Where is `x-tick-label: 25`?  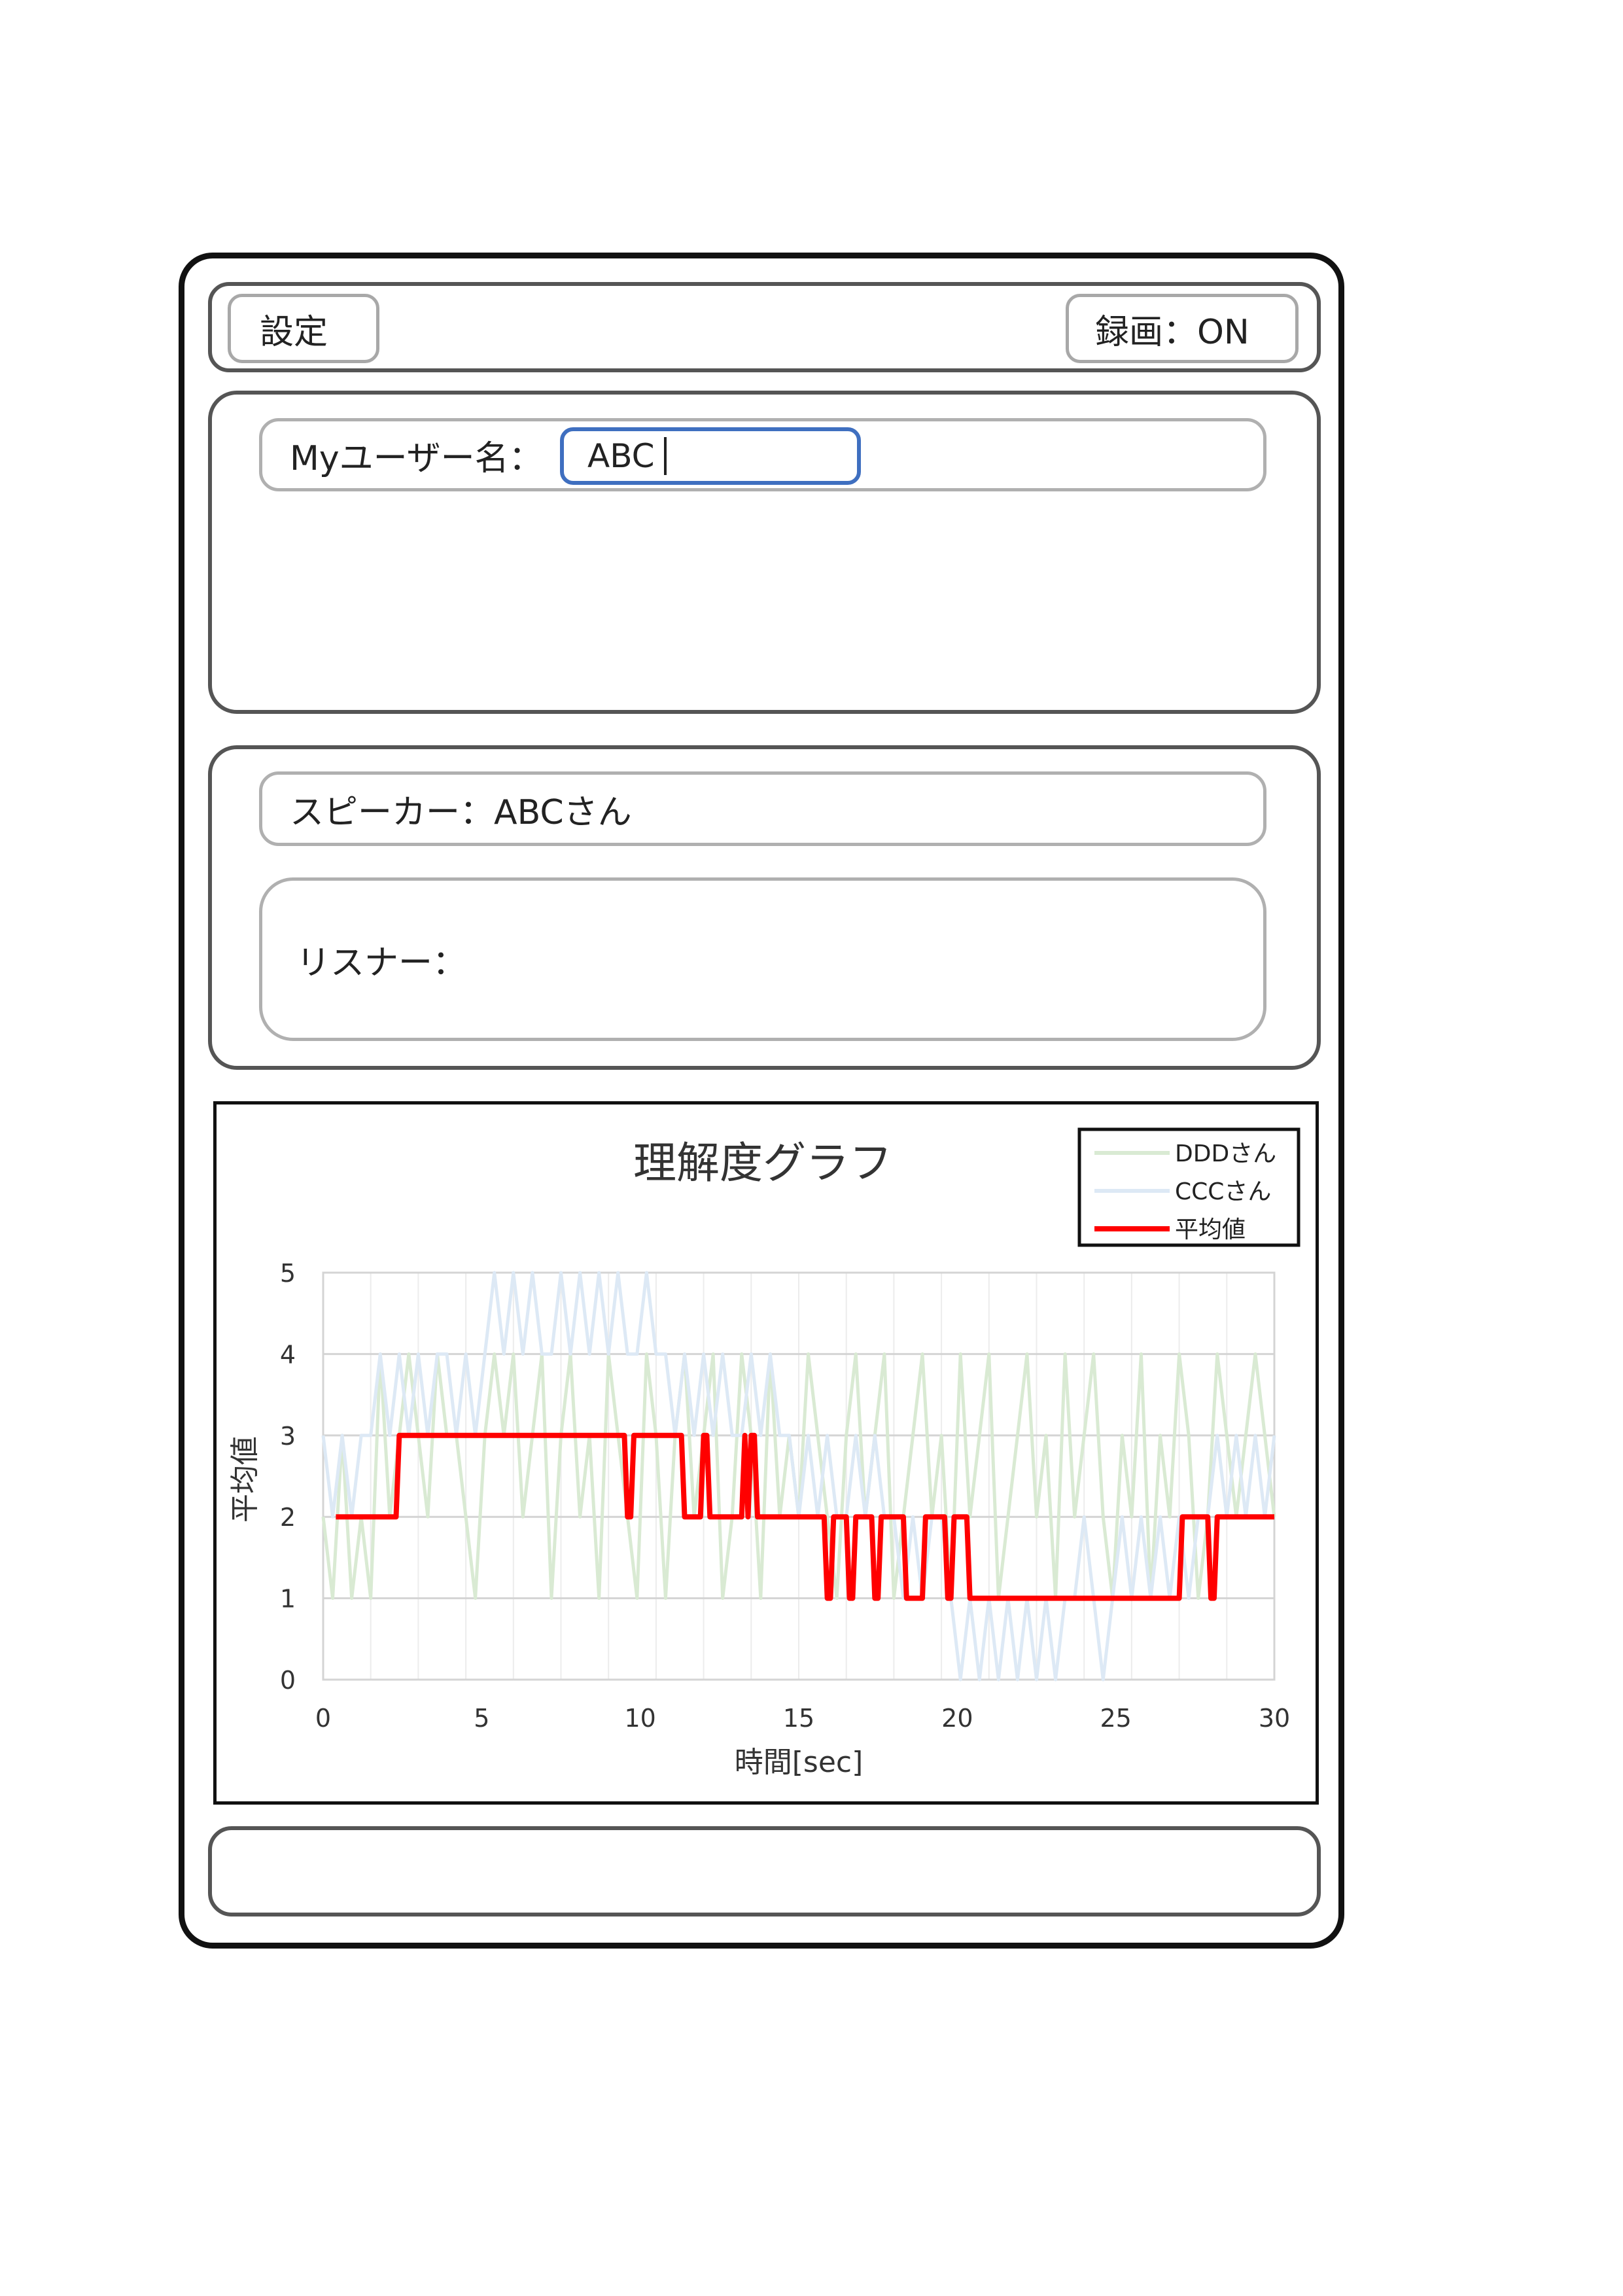
x-tick-label: 25 is located at coordinates (1115, 1718).